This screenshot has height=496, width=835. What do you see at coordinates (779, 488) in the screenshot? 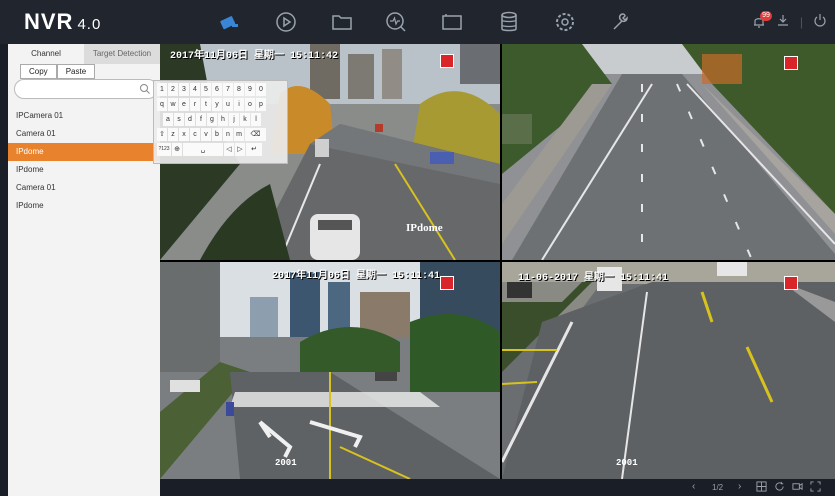
I see `refresh-icon` at bounding box center [779, 488].